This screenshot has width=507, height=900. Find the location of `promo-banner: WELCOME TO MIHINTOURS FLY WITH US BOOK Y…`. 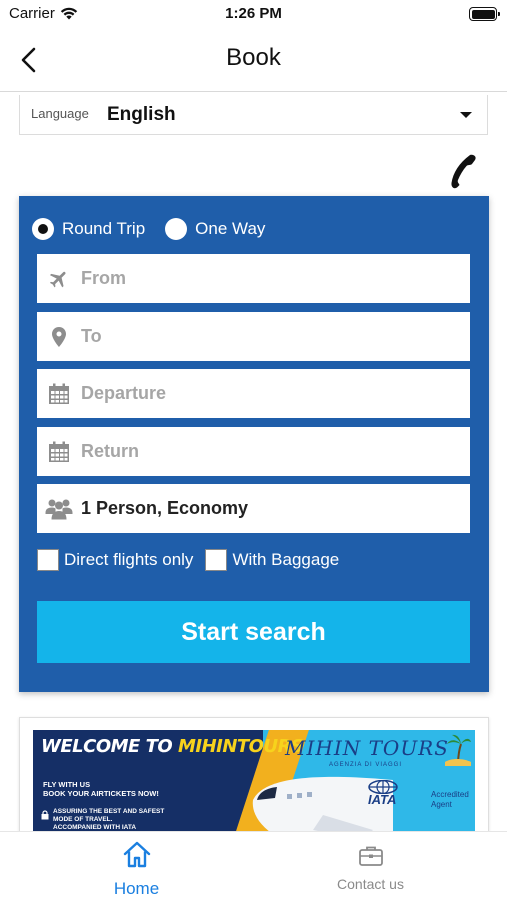

promo-banner: WELCOME TO MIHINTOURS FLY WITH US BOOK Y… is located at coordinates (254, 783).